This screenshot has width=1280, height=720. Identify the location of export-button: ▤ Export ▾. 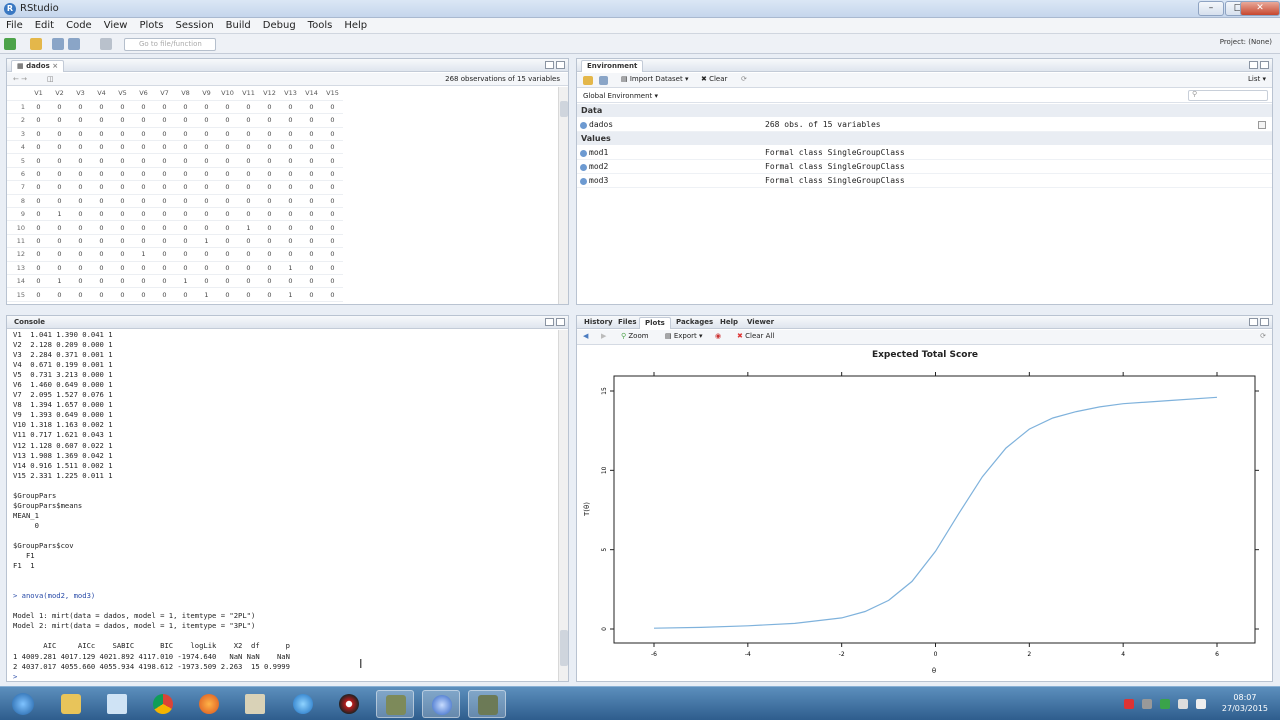
(684, 336).